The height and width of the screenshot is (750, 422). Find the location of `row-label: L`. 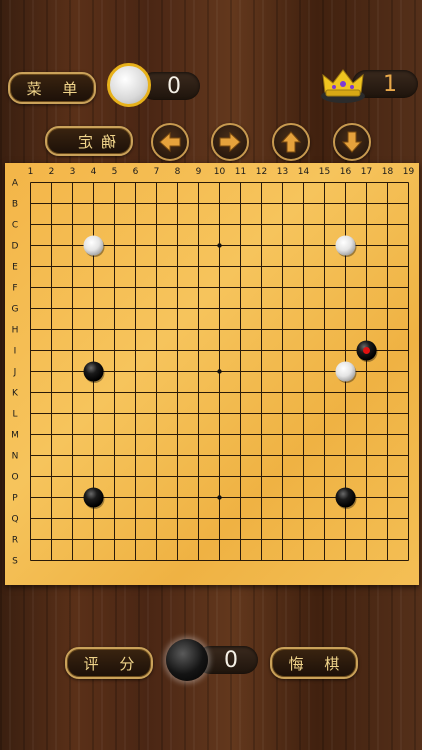

row-label: L is located at coordinates (14, 415).